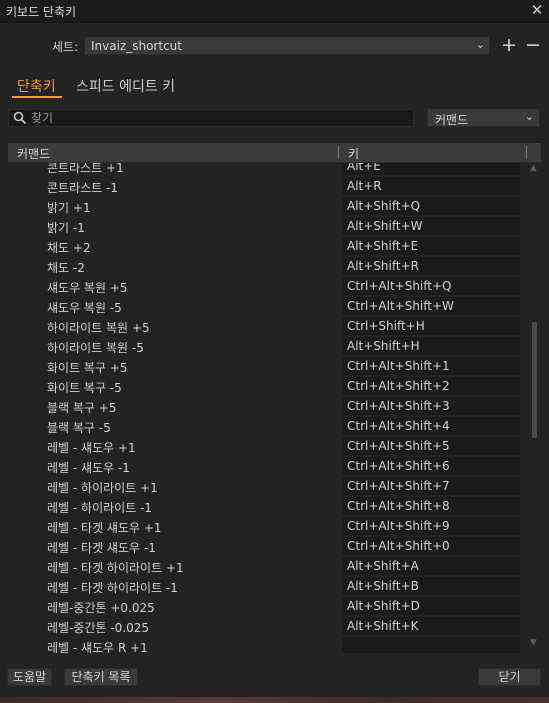 The width and height of the screenshot is (549, 703). What do you see at coordinates (268, 566) in the screenshot?
I see `table-row: 레벨 - 타겟 하이라이트 +1 Alt+Shift+A` at bounding box center [268, 566].